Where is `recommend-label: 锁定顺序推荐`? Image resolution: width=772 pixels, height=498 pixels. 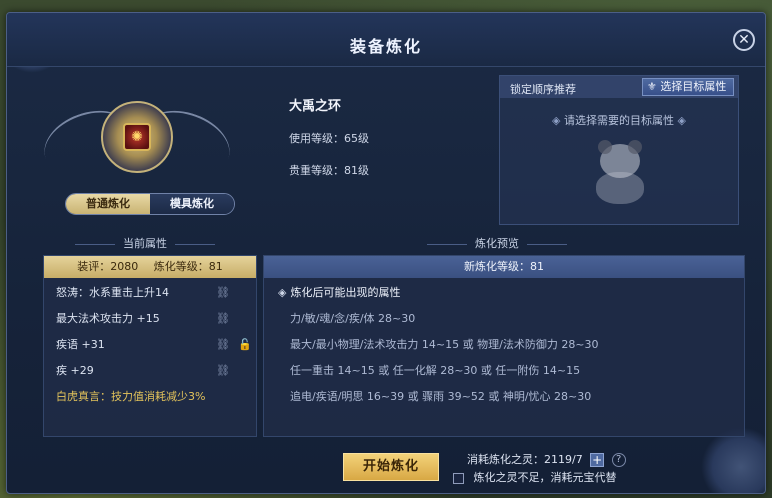 recommend-label: 锁定顺序推荐 is located at coordinates (543, 89).